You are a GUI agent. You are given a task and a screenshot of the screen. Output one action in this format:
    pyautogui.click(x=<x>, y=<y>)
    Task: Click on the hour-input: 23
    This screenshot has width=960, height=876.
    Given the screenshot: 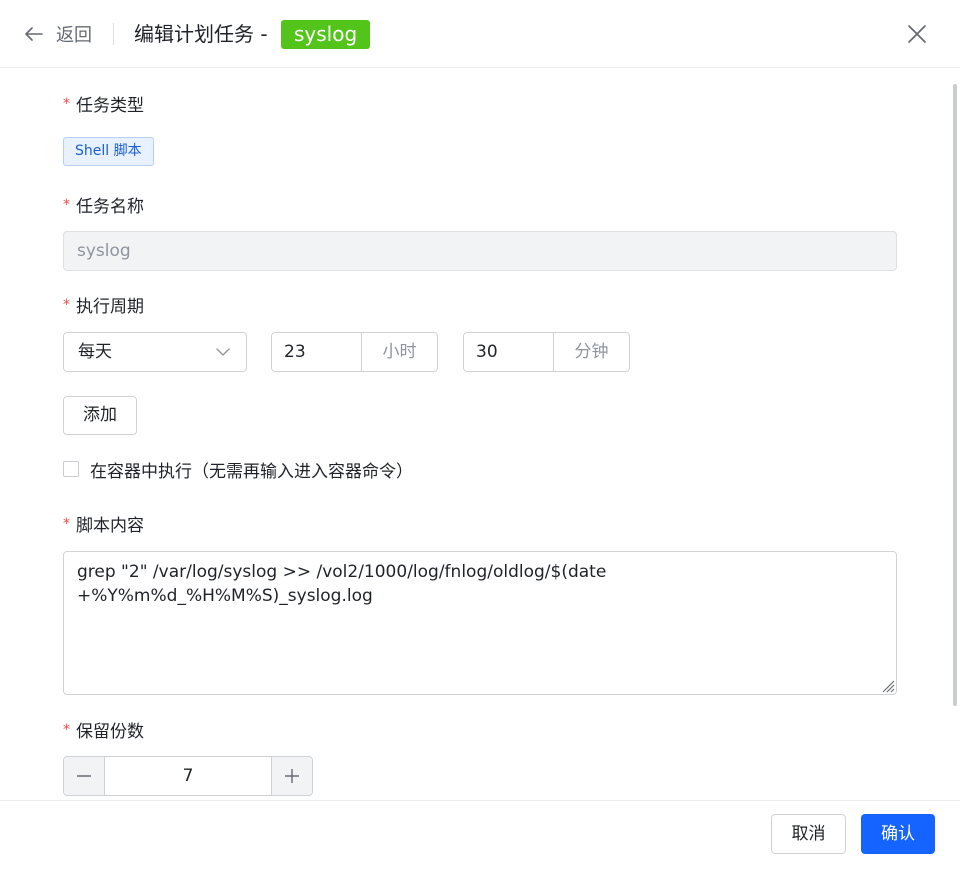 What is the action you would take?
    pyautogui.click(x=317, y=352)
    